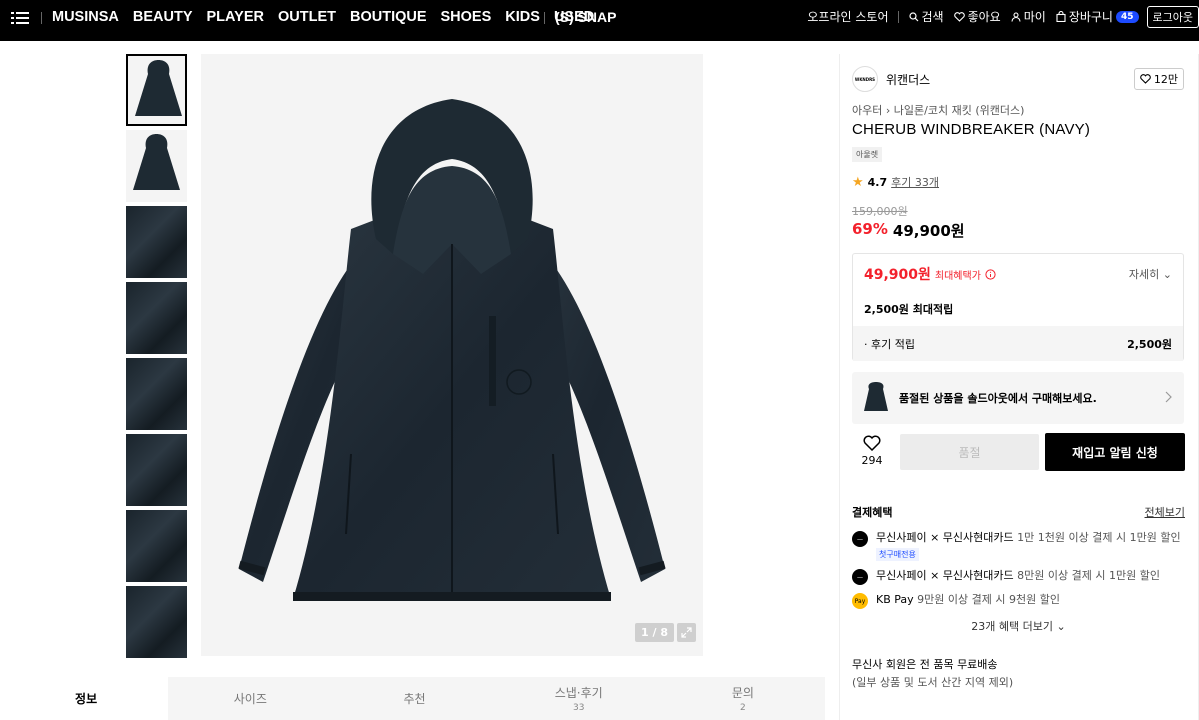  Describe the element at coordinates (388, 17) in the screenshot. I see `nav-link-boutique: BOUTIQUE` at that location.